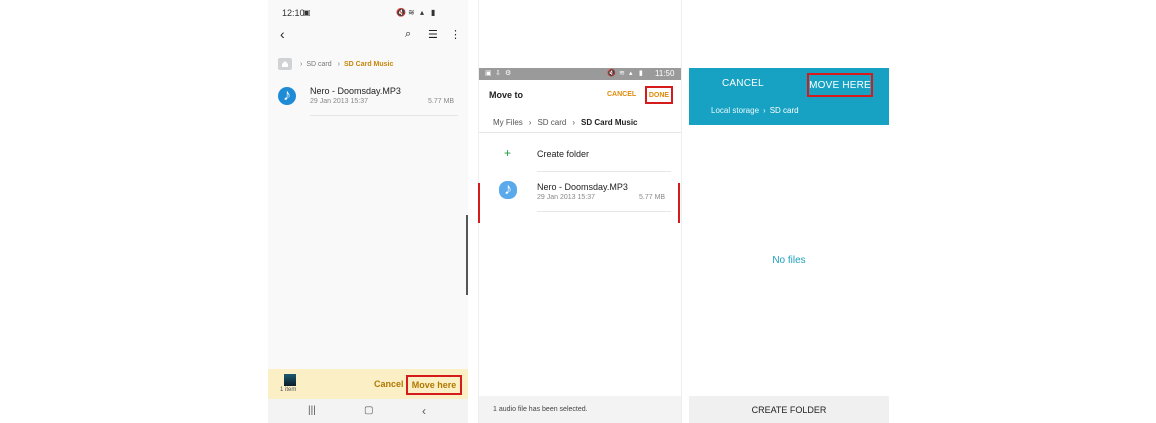 Image resolution: width=1156 pixels, height=423 pixels. I want to click on download-icon: ⇩, so click(498, 73).